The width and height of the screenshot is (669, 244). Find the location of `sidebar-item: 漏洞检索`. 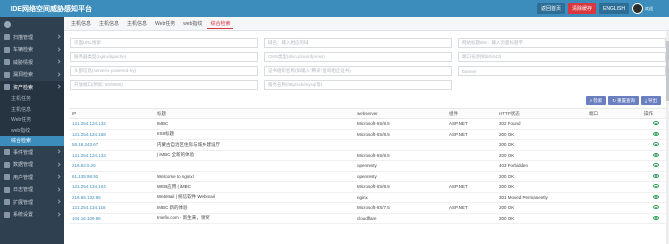

sidebar-item: 漏洞检索 is located at coordinates (32, 75).